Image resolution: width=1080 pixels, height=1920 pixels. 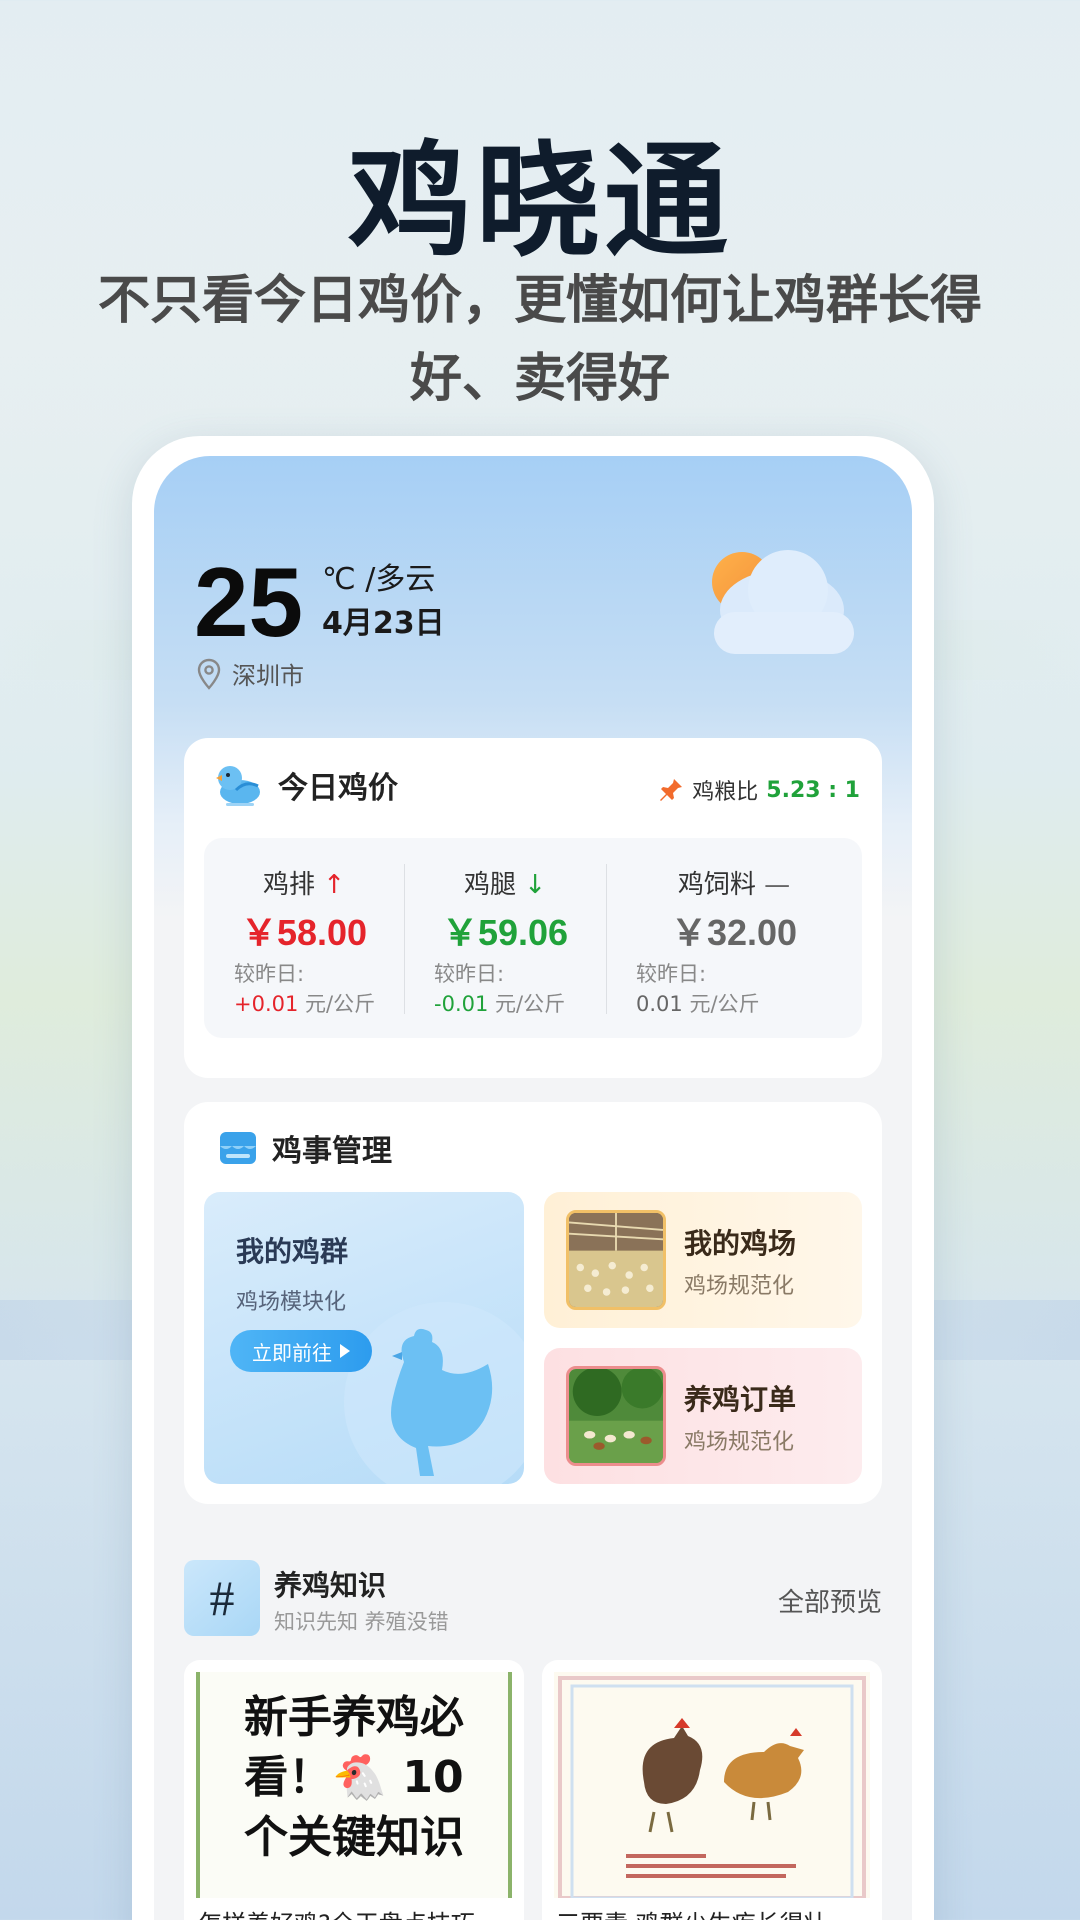 I want to click on location-label: 深圳市, so click(x=268, y=676).